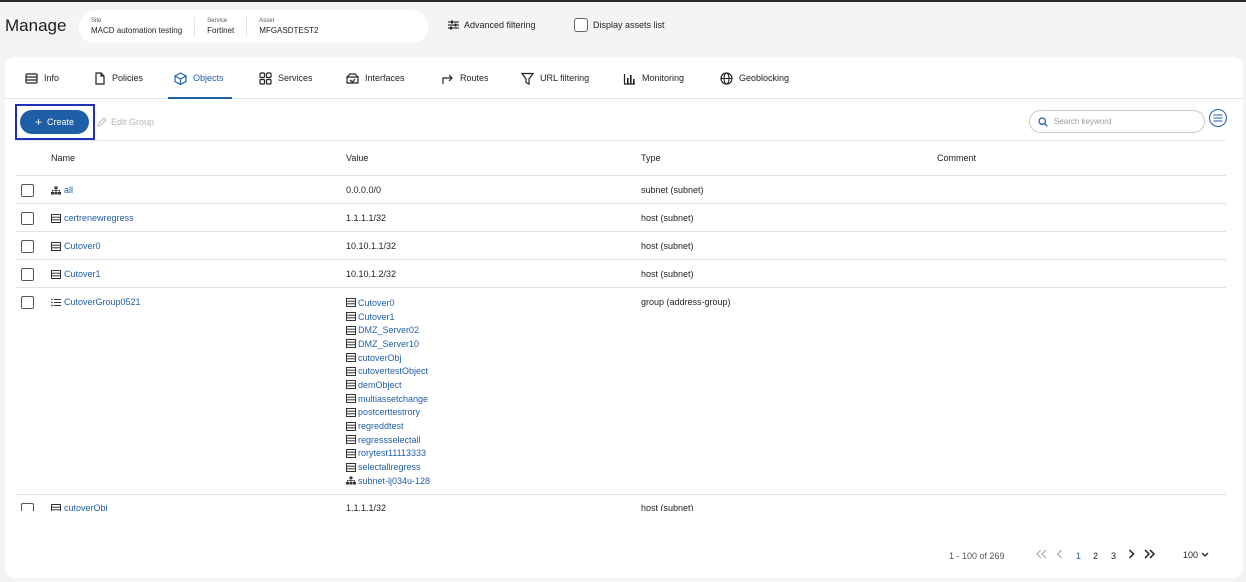  Describe the element at coordinates (76, 274) in the screenshot. I see `object-name-link: Cutover1` at that location.